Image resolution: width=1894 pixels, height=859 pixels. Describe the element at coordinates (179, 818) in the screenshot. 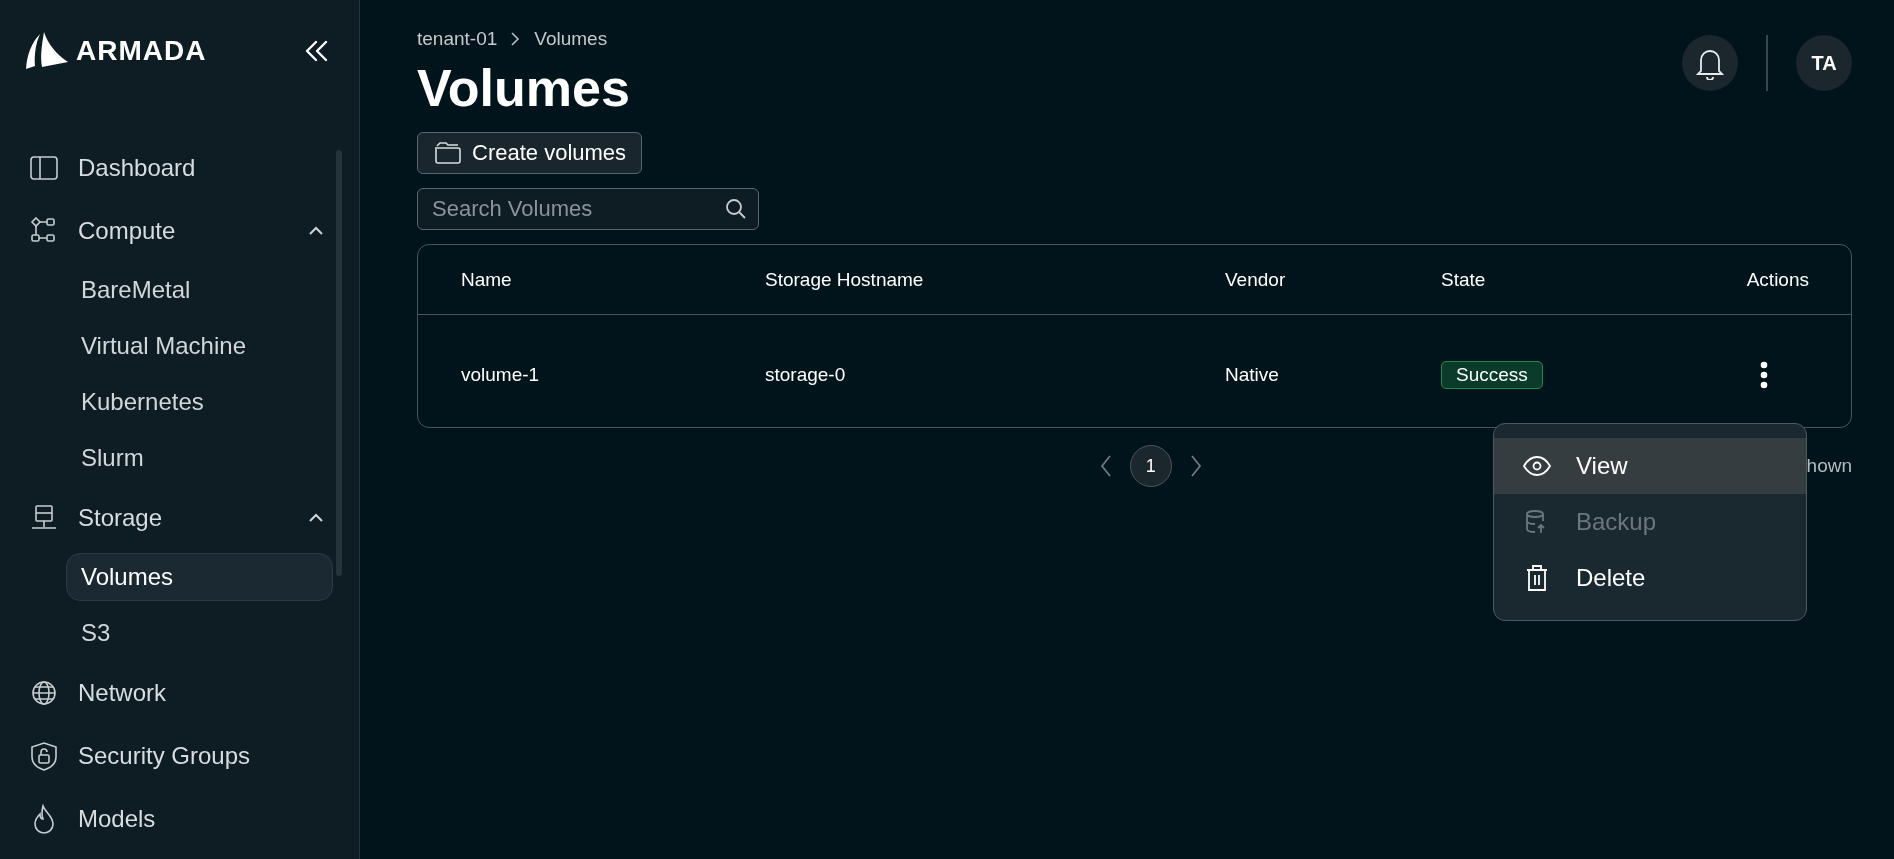

I see `nav-item: Models` at that location.